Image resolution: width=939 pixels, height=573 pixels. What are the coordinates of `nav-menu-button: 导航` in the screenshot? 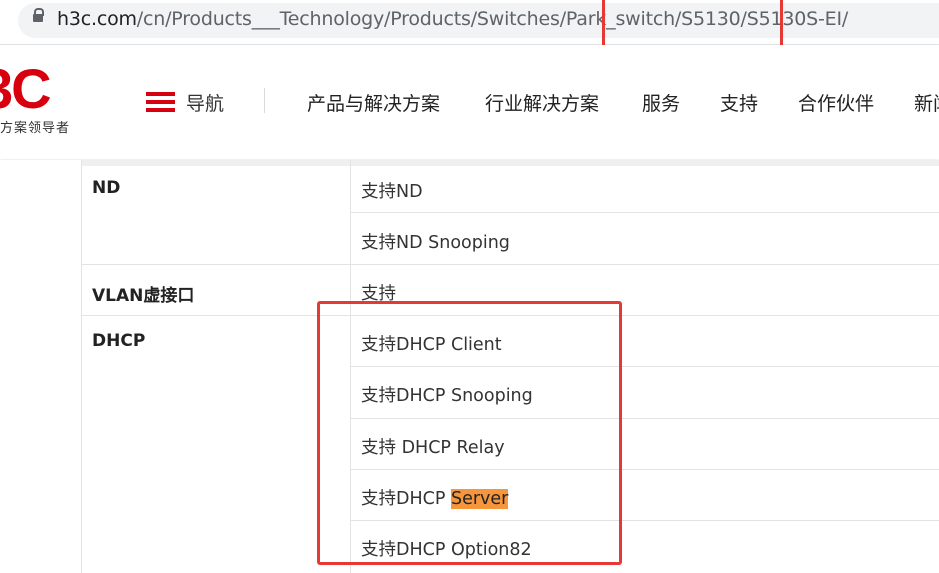 It's located at (186, 103).